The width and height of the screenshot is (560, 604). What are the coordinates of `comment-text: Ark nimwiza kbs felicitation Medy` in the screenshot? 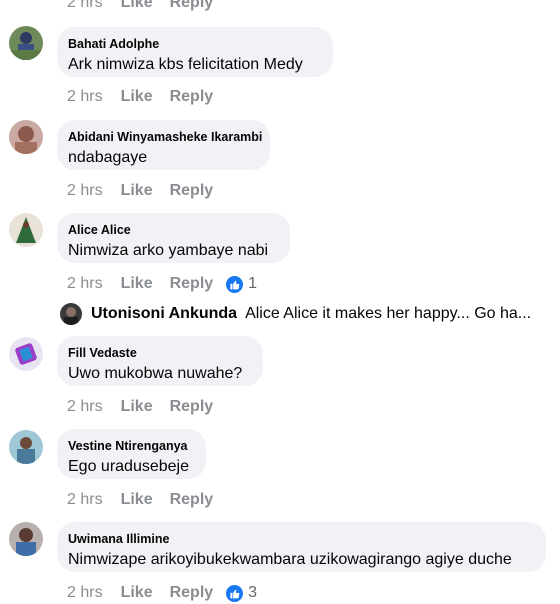 It's located at (185, 64).